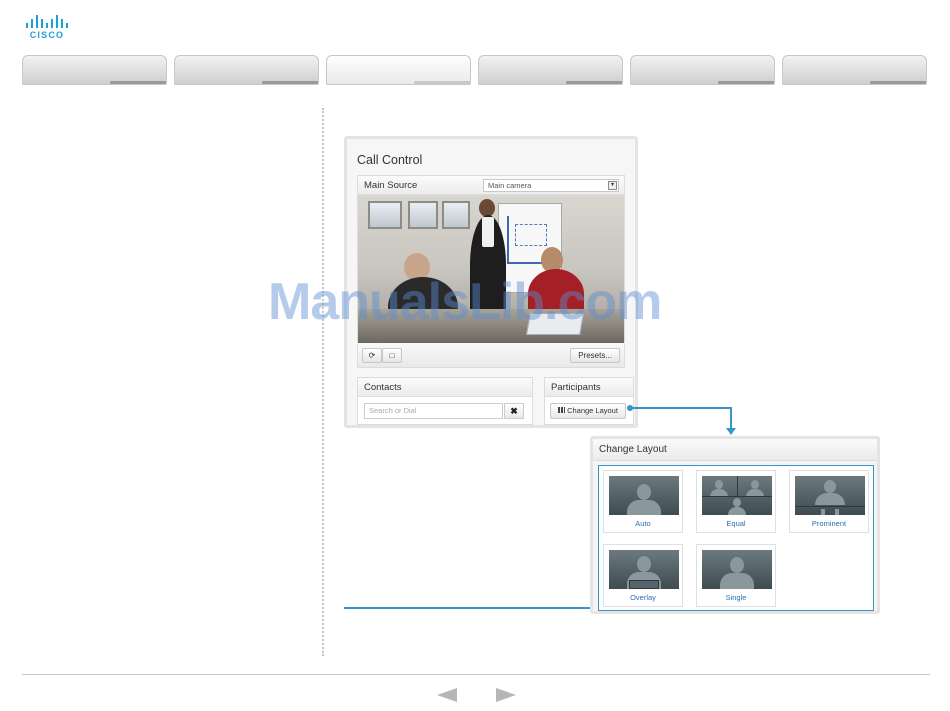 This screenshot has height=711, width=950. Describe the element at coordinates (323, 382) in the screenshot. I see `dotted-divider` at that location.